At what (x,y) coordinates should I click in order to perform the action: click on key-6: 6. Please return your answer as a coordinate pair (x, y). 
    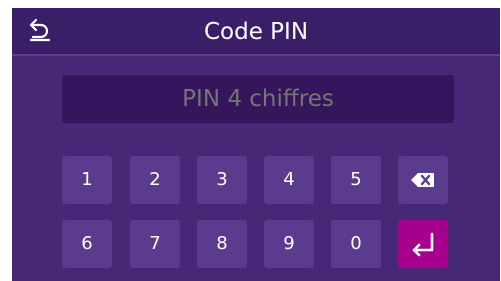
    Looking at the image, I should click on (87, 244).